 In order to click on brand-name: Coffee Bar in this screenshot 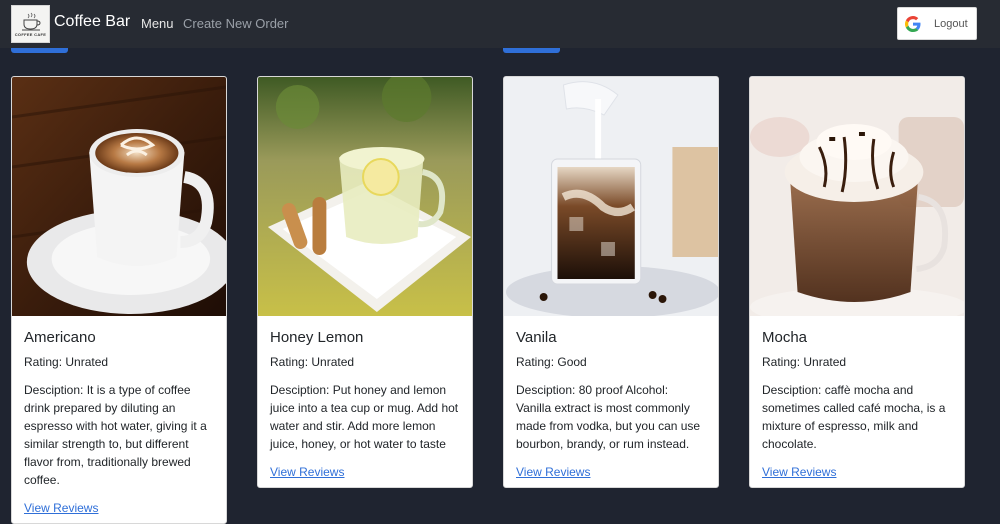, I will do `click(92, 22)`.